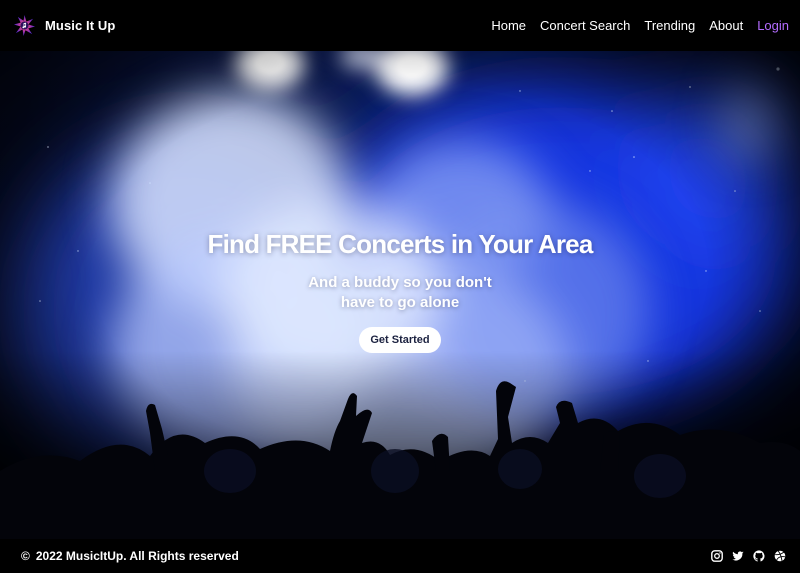  Describe the element at coordinates (640, 25) in the screenshot. I see `main-nav: Home Concert Search Trending About Login` at that location.